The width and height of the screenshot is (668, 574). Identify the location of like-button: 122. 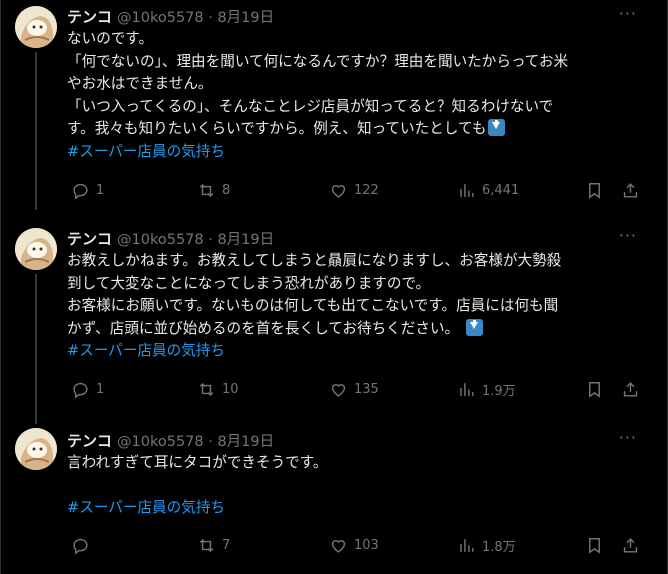
(354, 190).